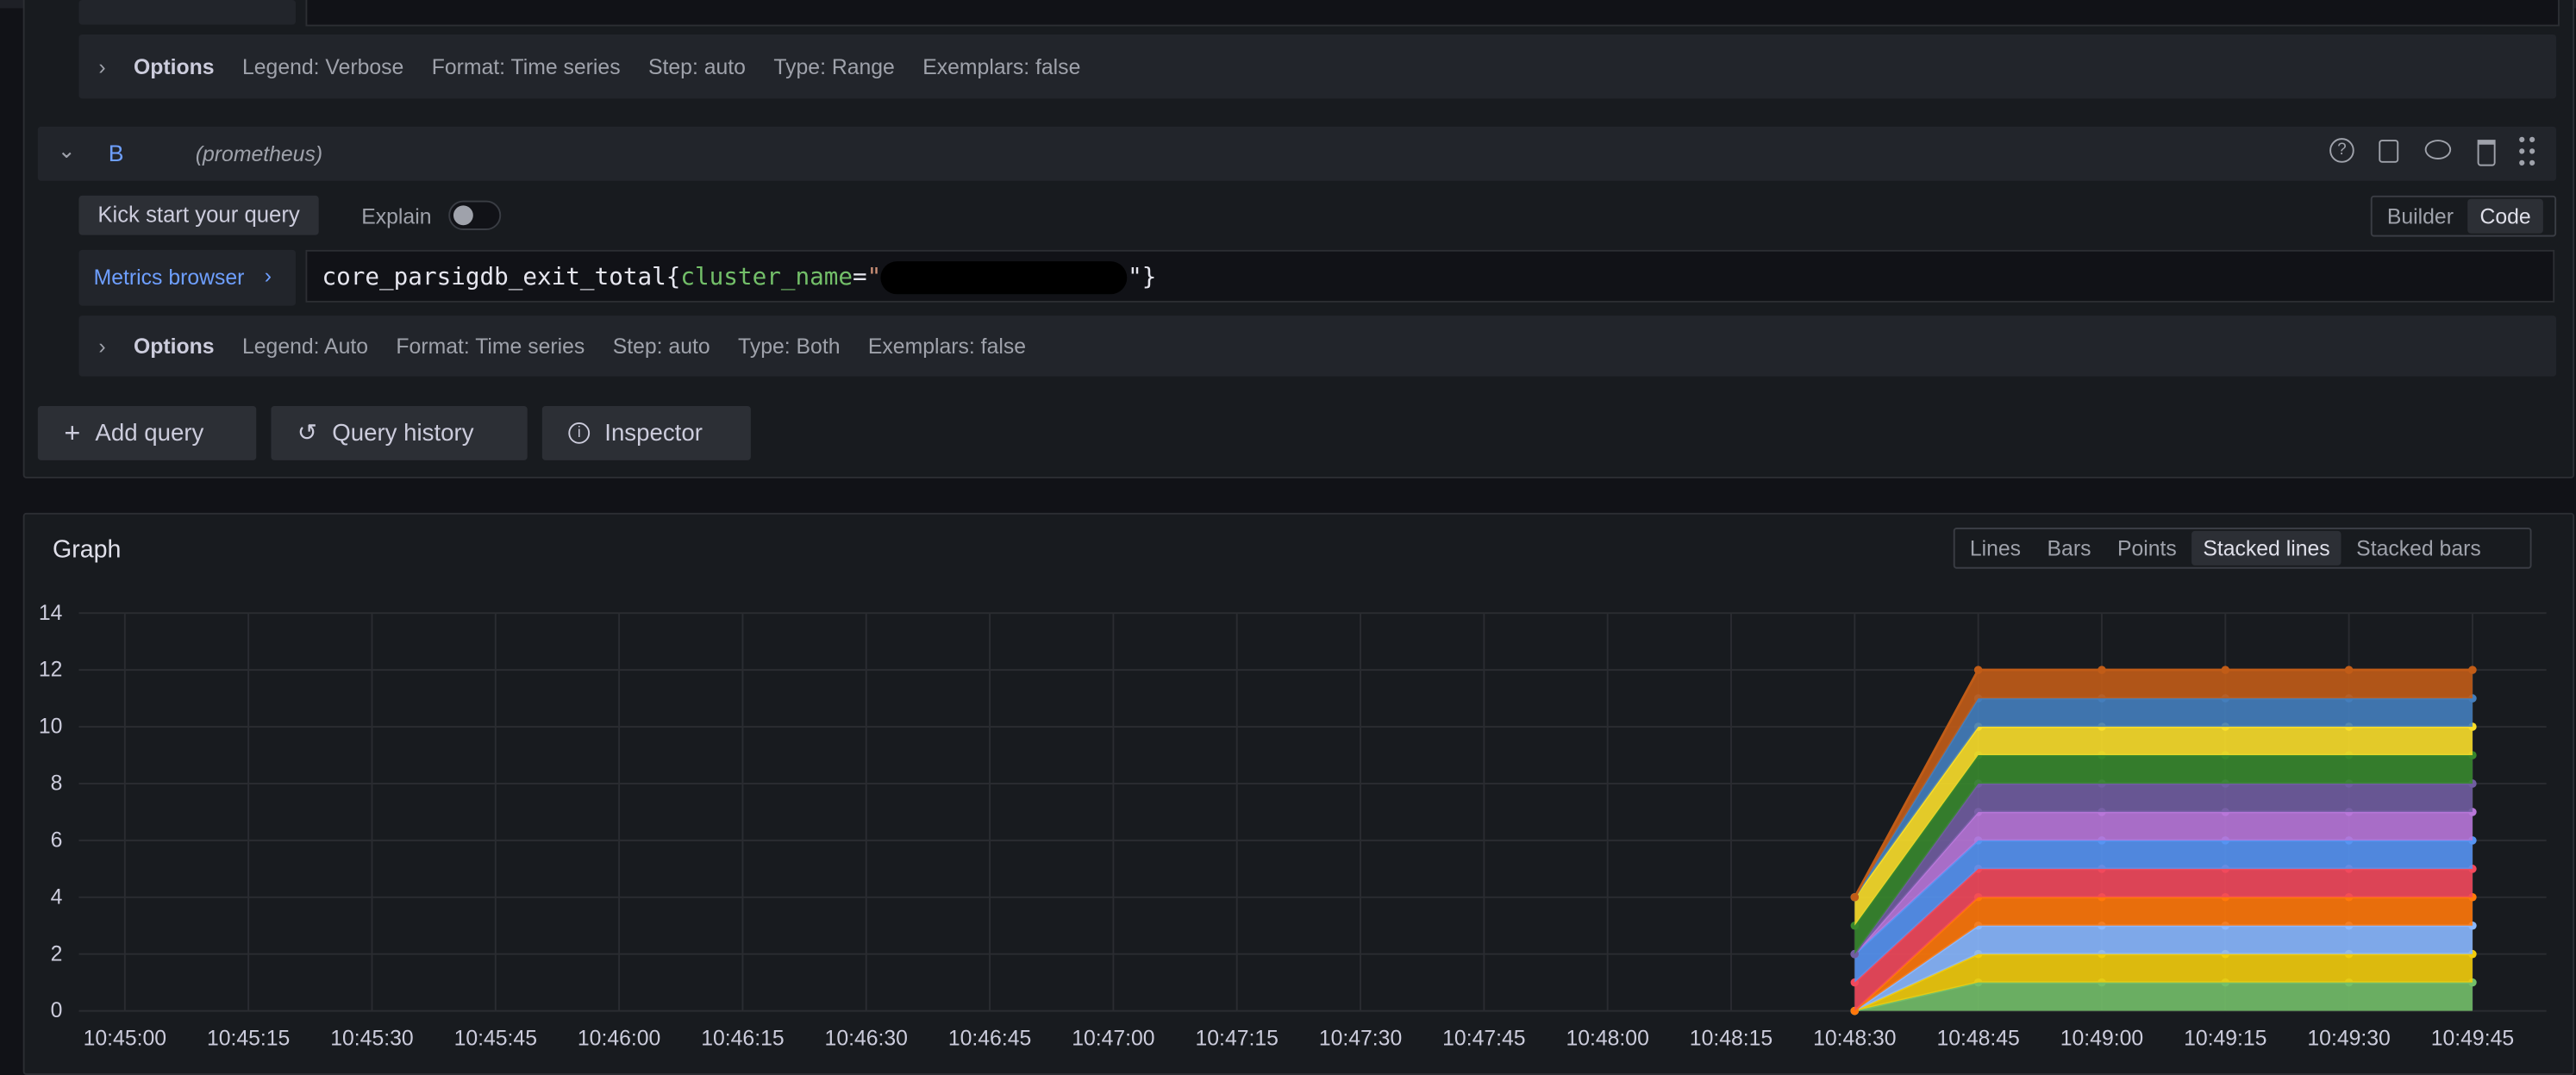  Describe the element at coordinates (57, 897) in the screenshot. I see `y-tick-label: 4` at that location.